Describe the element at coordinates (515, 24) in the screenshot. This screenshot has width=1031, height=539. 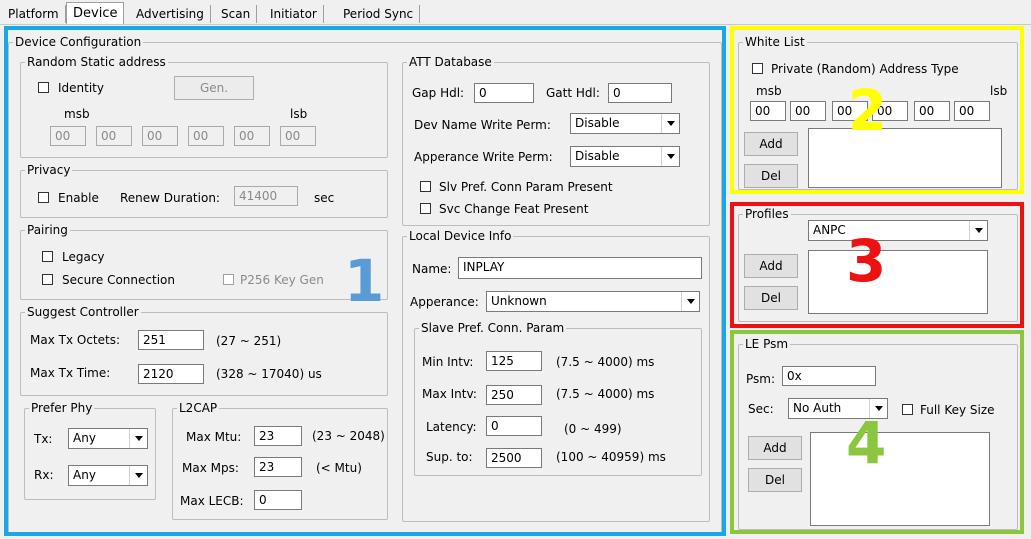
I see `tab-divider` at that location.